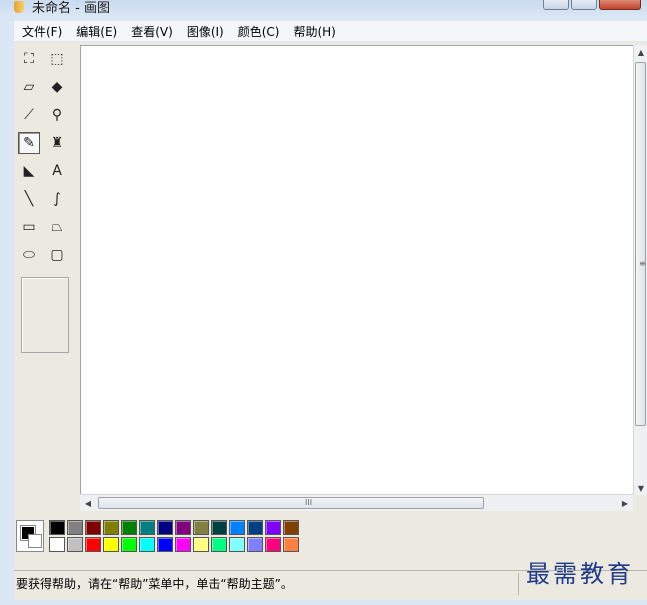 Image resolution: width=647 pixels, height=605 pixels. I want to click on tool-brush: ♜, so click(57, 143).